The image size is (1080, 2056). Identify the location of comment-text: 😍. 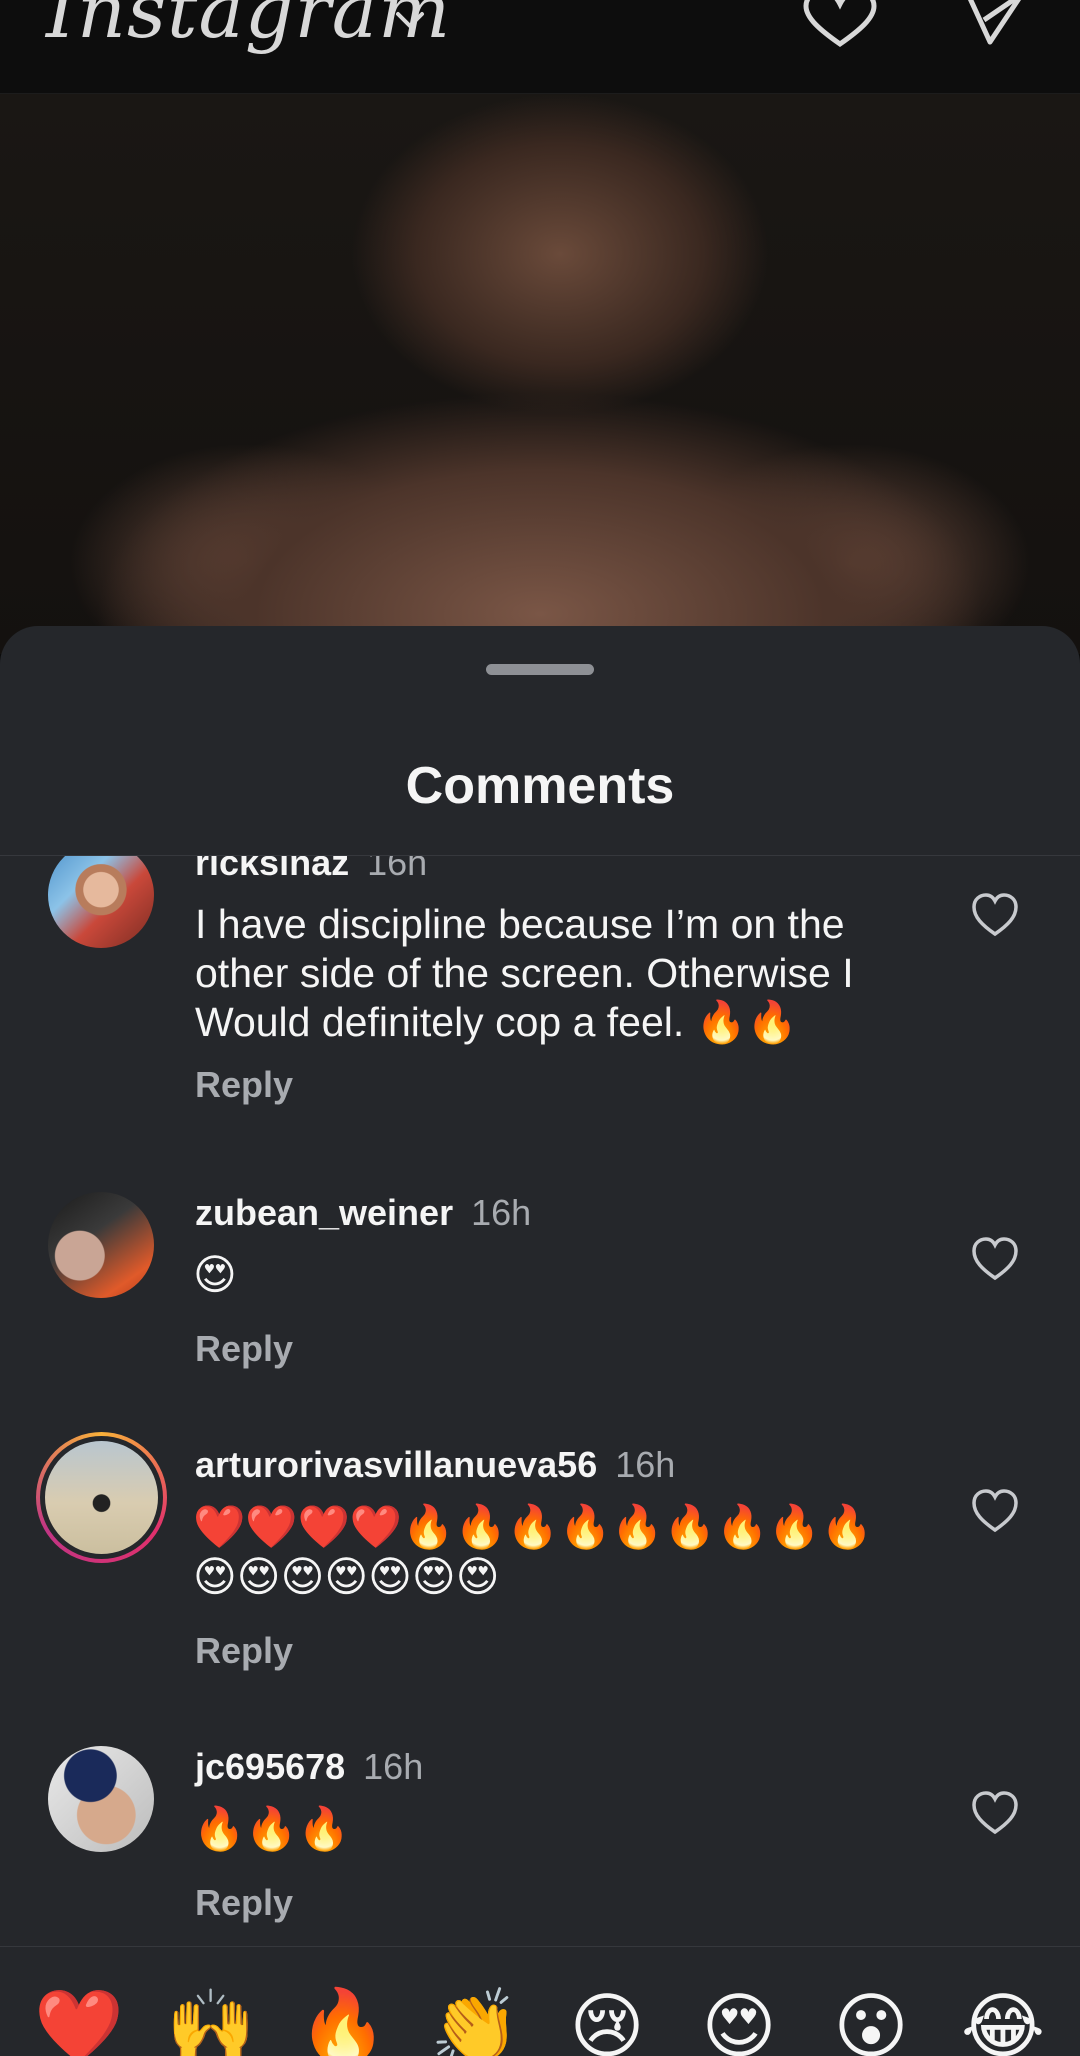
(215, 1274).